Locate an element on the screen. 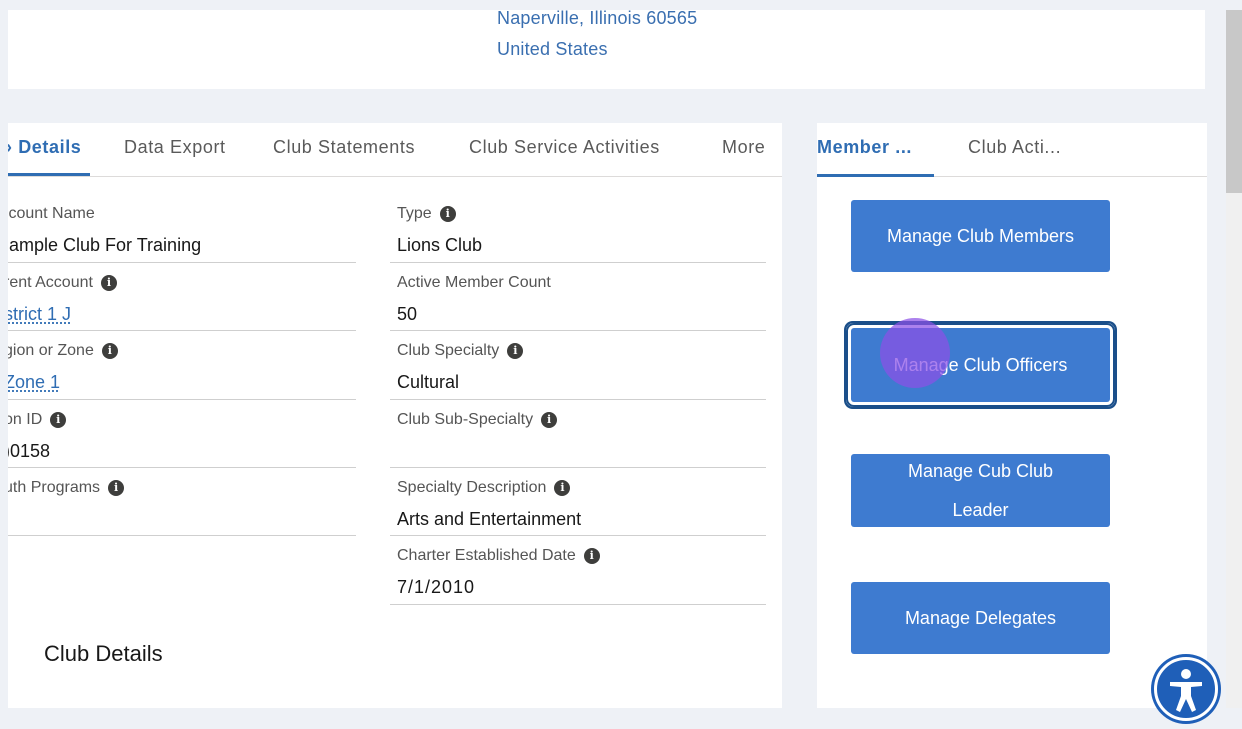  region-zone-link: Zone 1 is located at coordinates (34, 382).